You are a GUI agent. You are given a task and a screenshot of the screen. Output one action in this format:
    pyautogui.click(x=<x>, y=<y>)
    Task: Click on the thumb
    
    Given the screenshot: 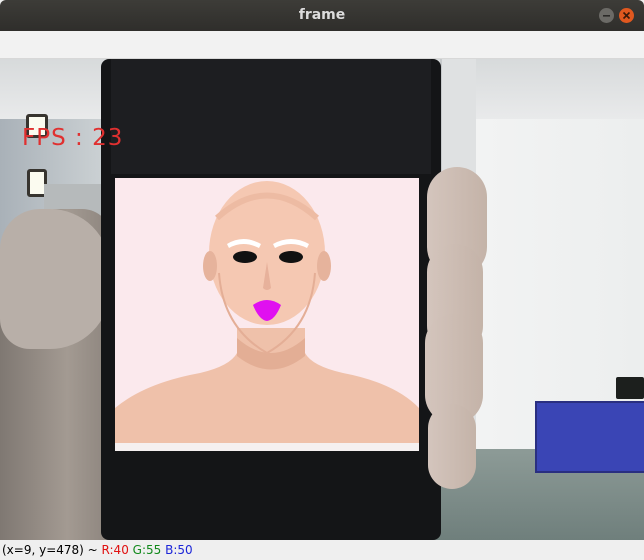 What is the action you would take?
    pyautogui.click(x=55, y=279)
    